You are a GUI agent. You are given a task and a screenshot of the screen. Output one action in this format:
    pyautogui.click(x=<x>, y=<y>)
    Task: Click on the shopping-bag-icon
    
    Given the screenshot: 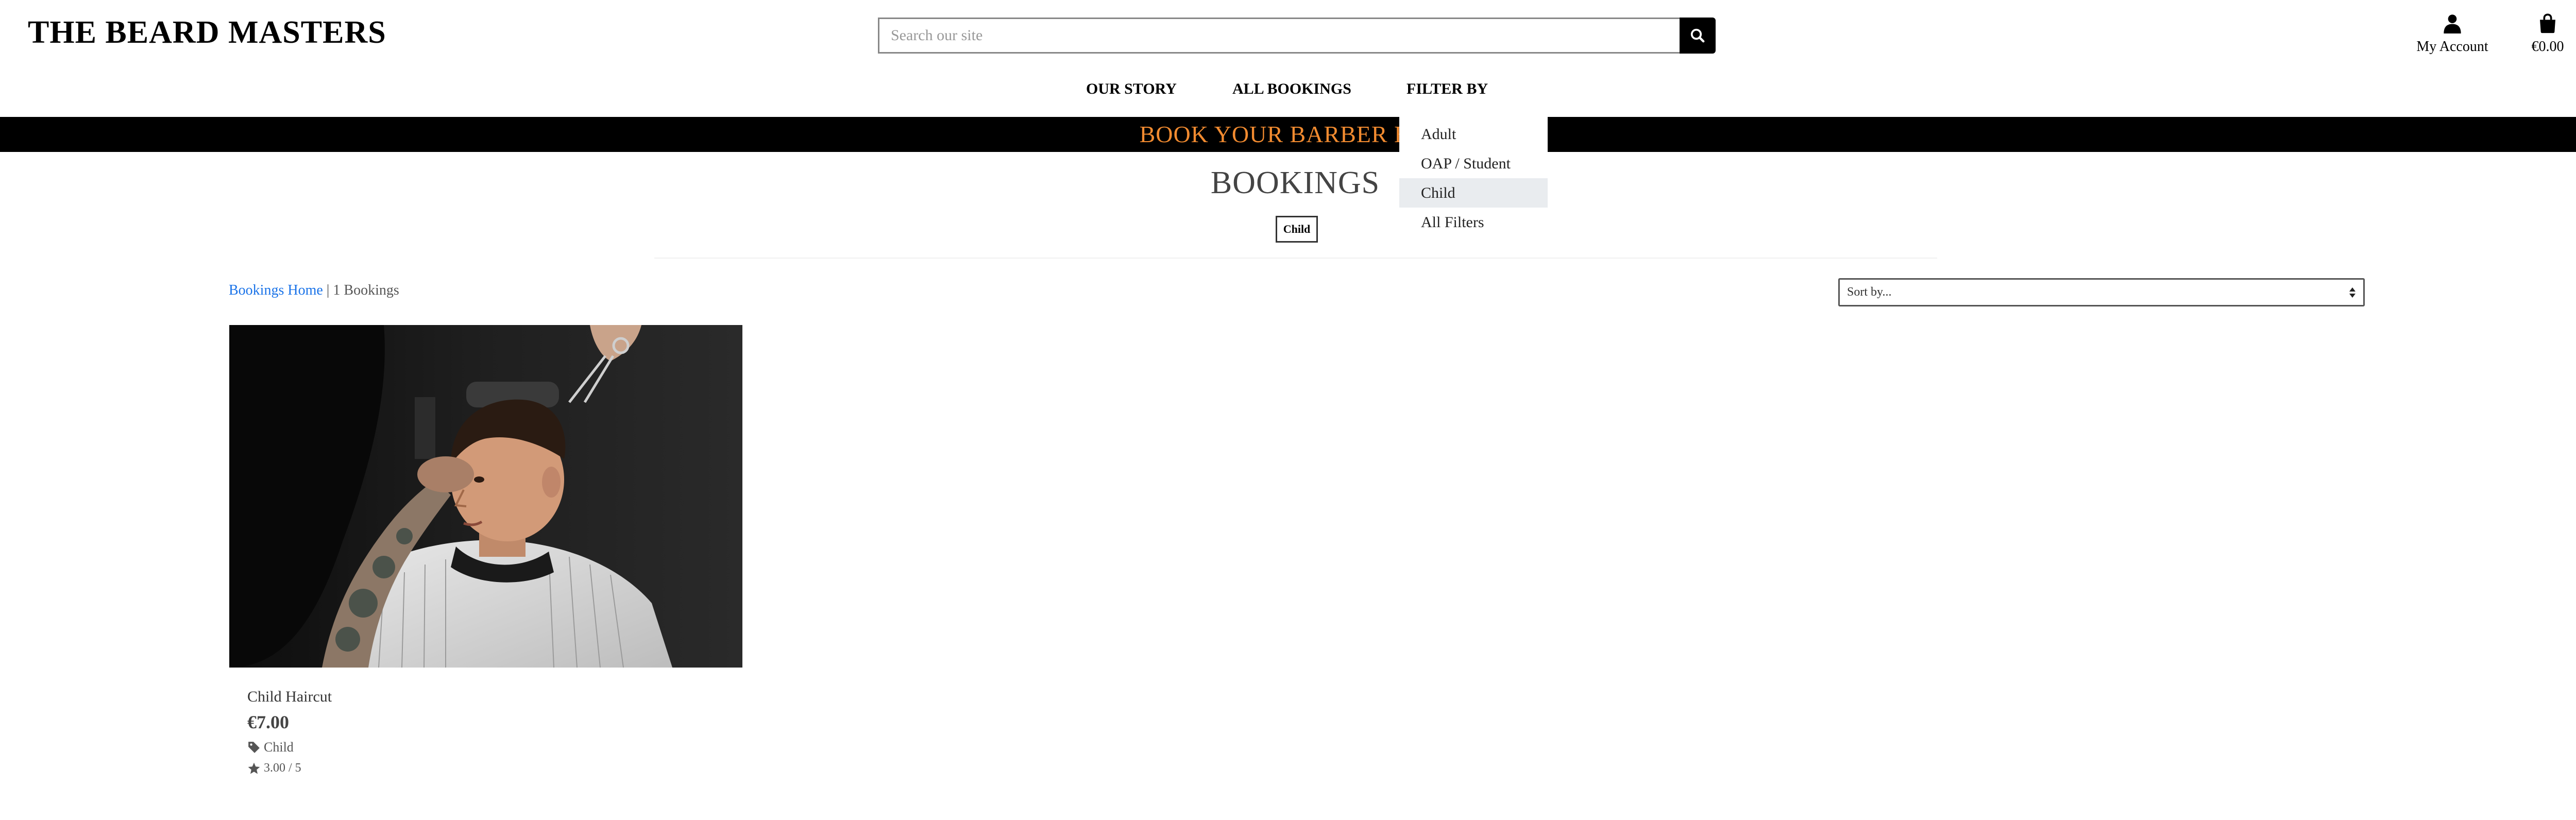 What is the action you would take?
    pyautogui.click(x=2547, y=23)
    